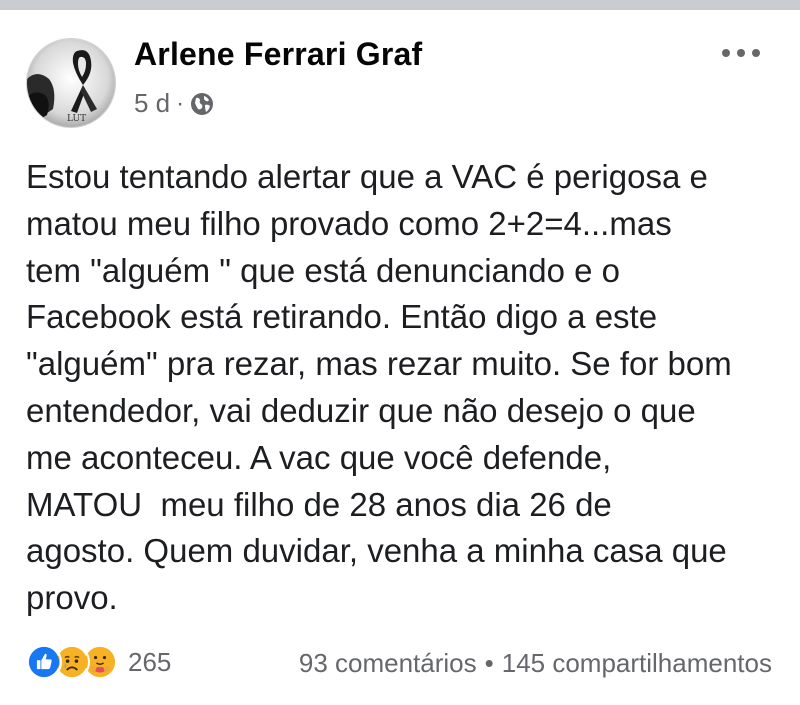 Image resolution: width=800 pixels, height=705 pixels. I want to click on like-icon, so click(44, 662).